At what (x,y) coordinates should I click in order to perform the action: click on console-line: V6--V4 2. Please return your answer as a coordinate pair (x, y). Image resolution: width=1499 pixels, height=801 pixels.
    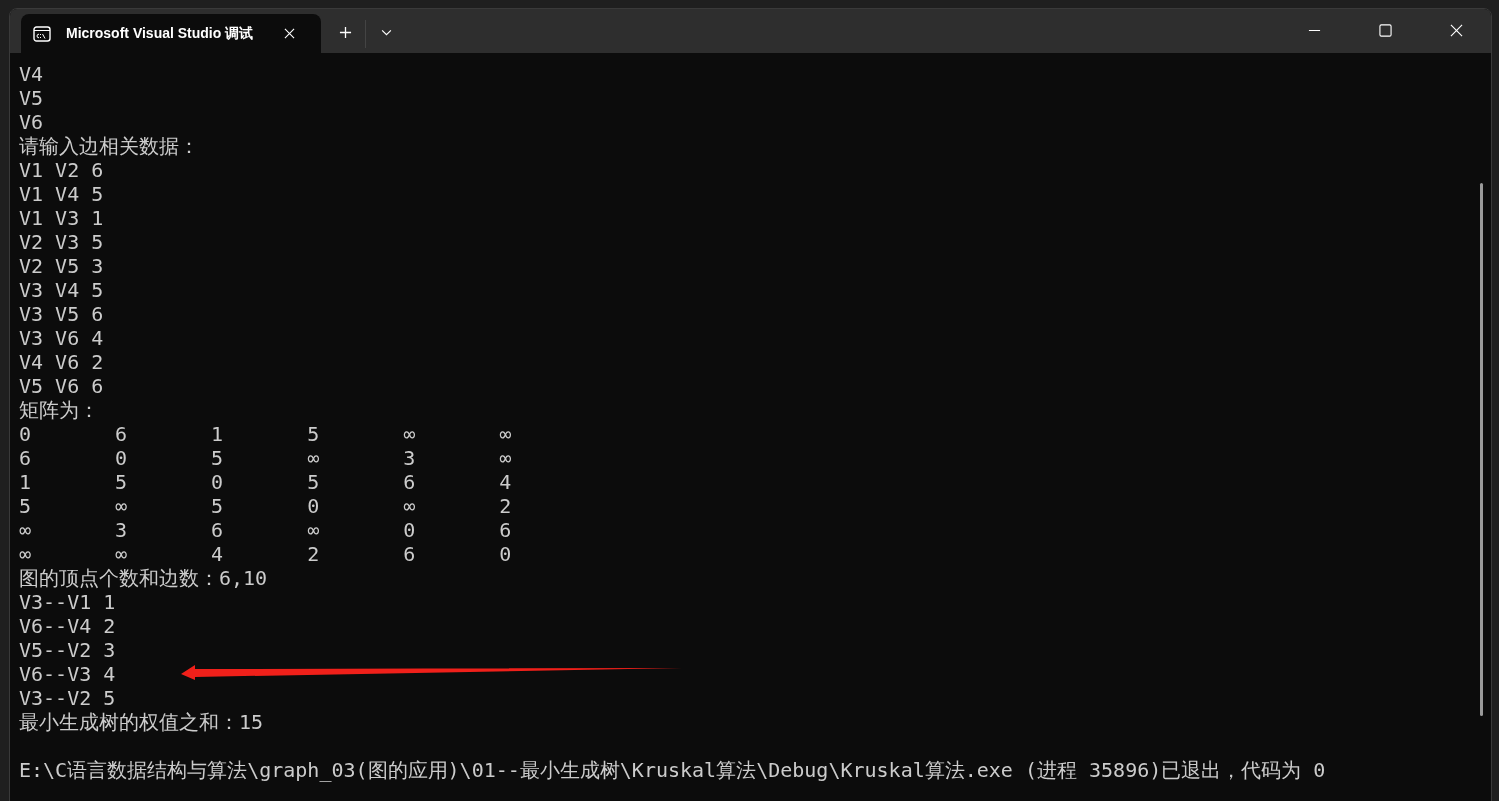
    Looking at the image, I should click on (67, 626).